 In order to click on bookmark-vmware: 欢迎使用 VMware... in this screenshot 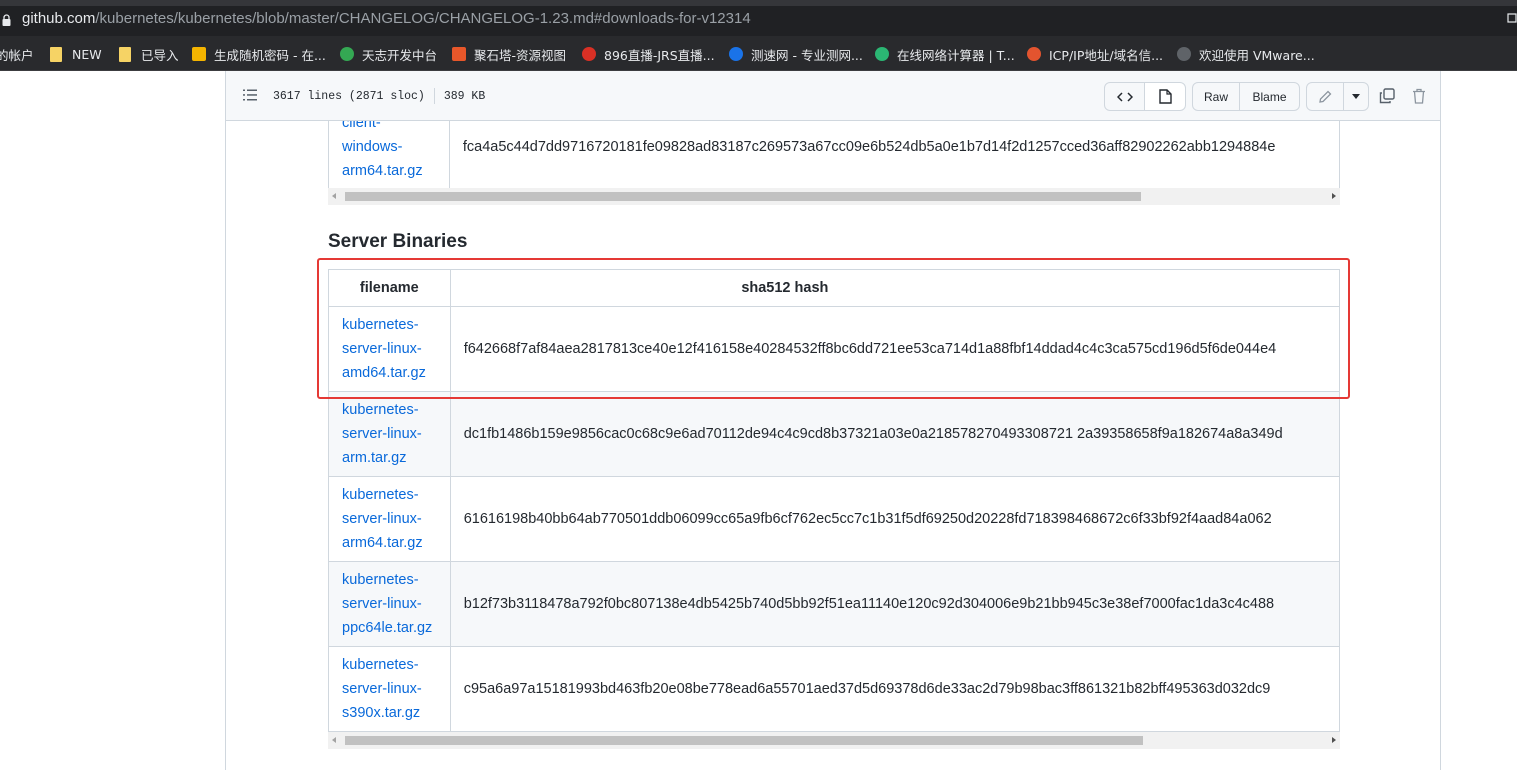, I will do `click(1246, 54)`.